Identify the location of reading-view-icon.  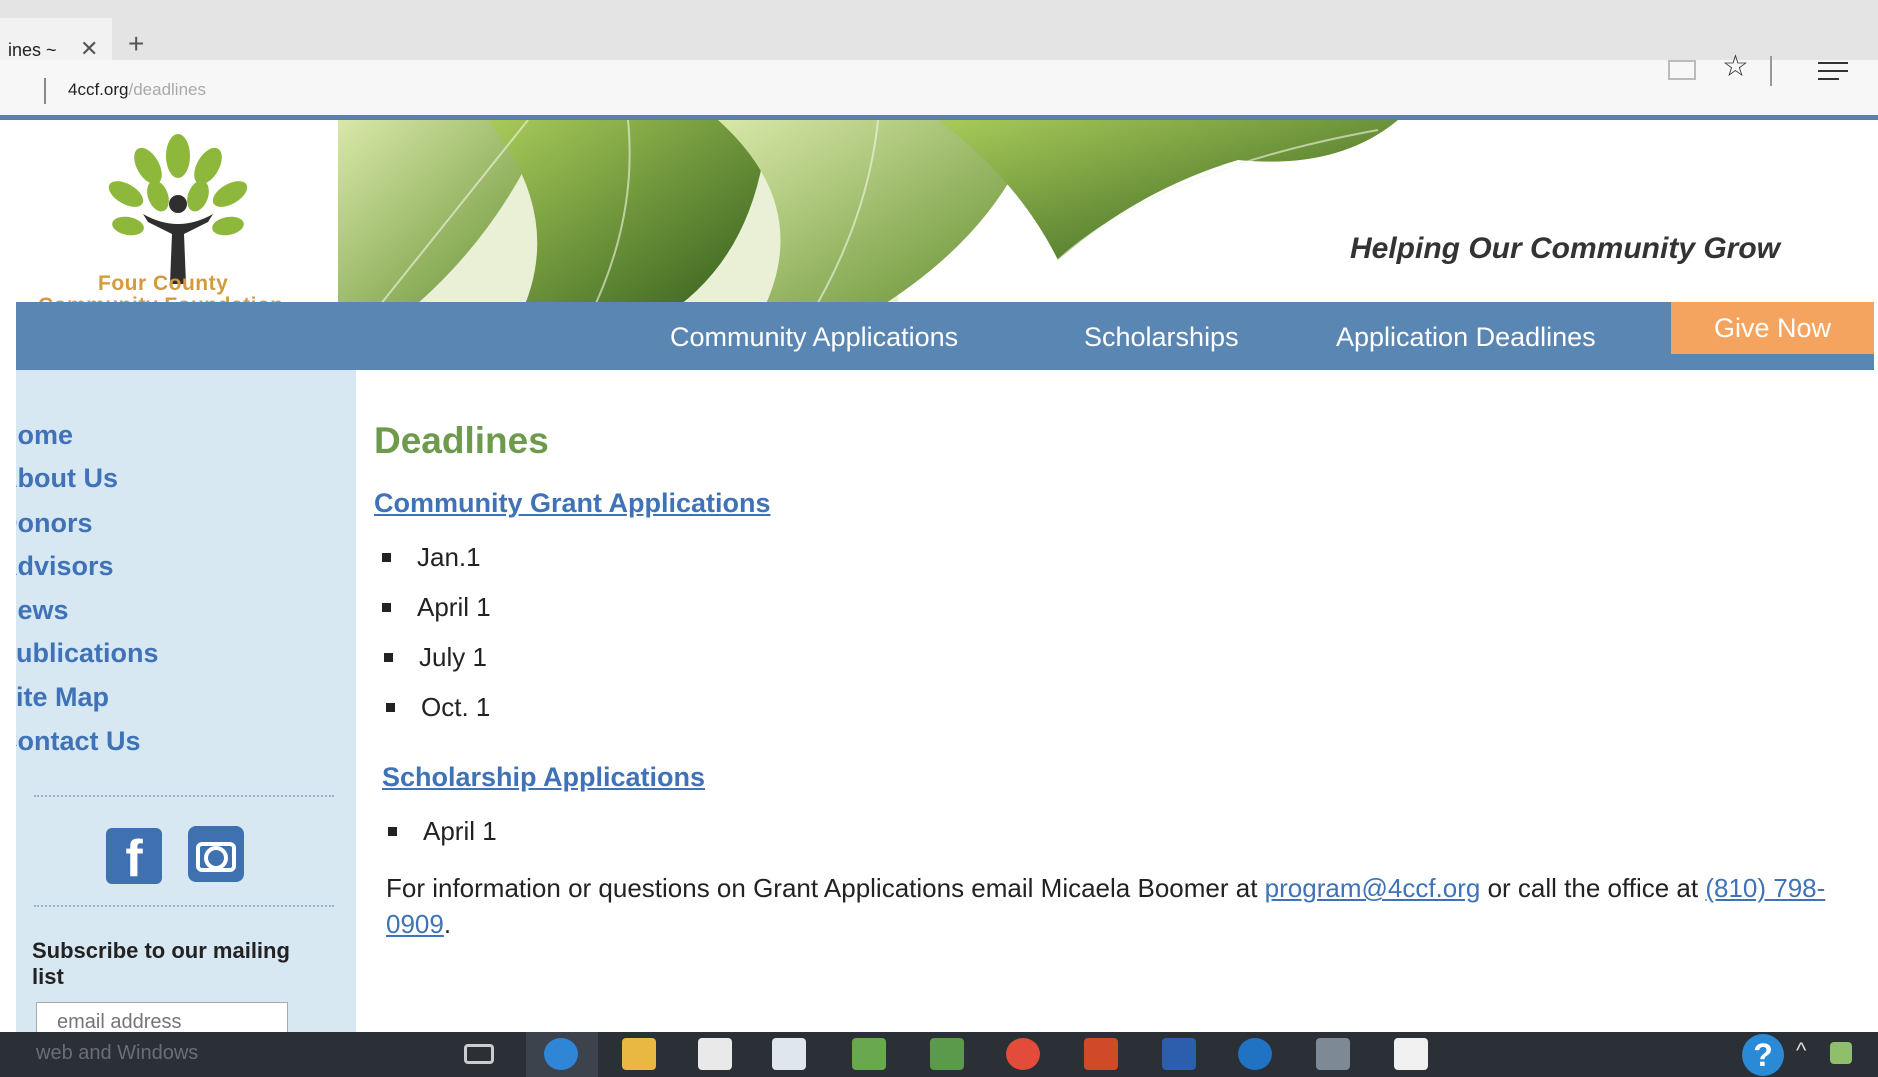
(1682, 70).